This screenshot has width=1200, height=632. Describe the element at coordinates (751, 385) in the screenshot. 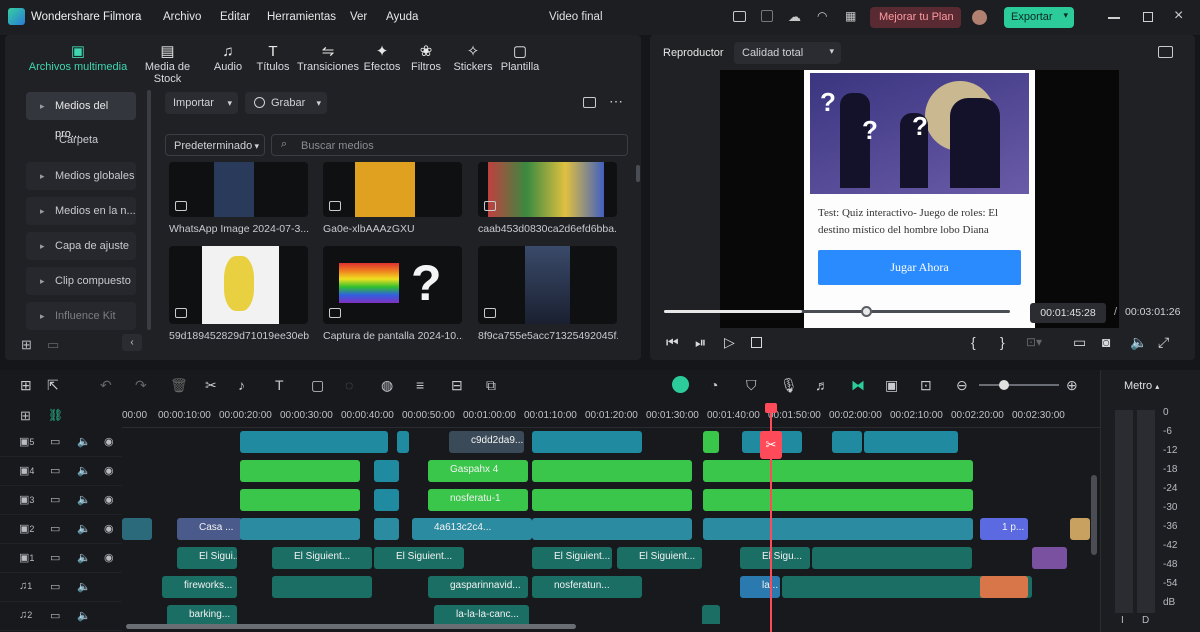

I see `marker-icon: ⛉` at that location.